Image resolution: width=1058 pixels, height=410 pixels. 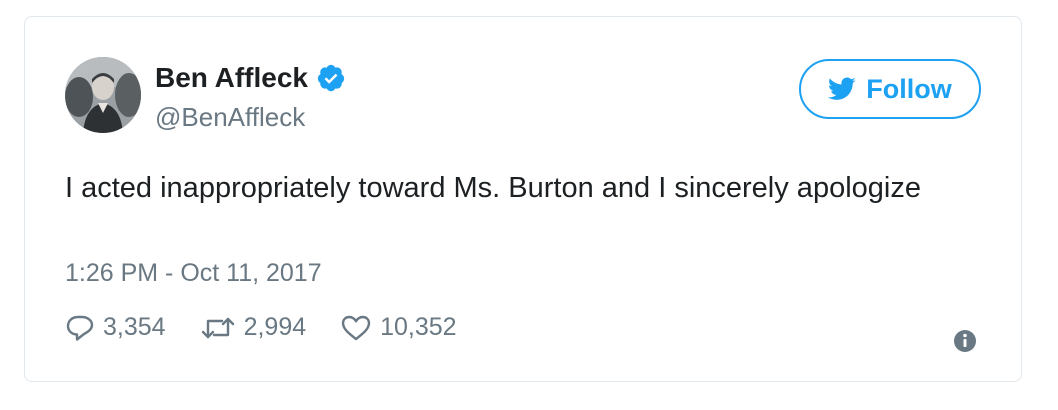 What do you see at coordinates (418, 327) in the screenshot?
I see `like-count: 10,352` at bounding box center [418, 327].